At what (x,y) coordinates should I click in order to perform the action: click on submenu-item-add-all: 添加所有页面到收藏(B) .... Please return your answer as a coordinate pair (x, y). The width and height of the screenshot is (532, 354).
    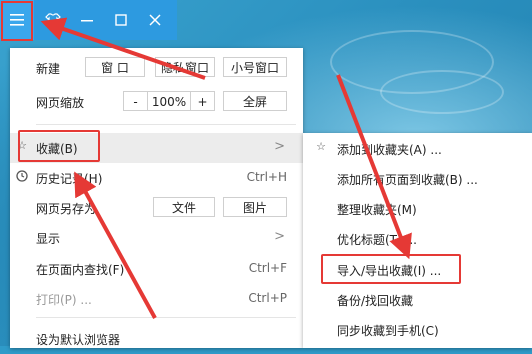
    Looking at the image, I should click on (417, 179).